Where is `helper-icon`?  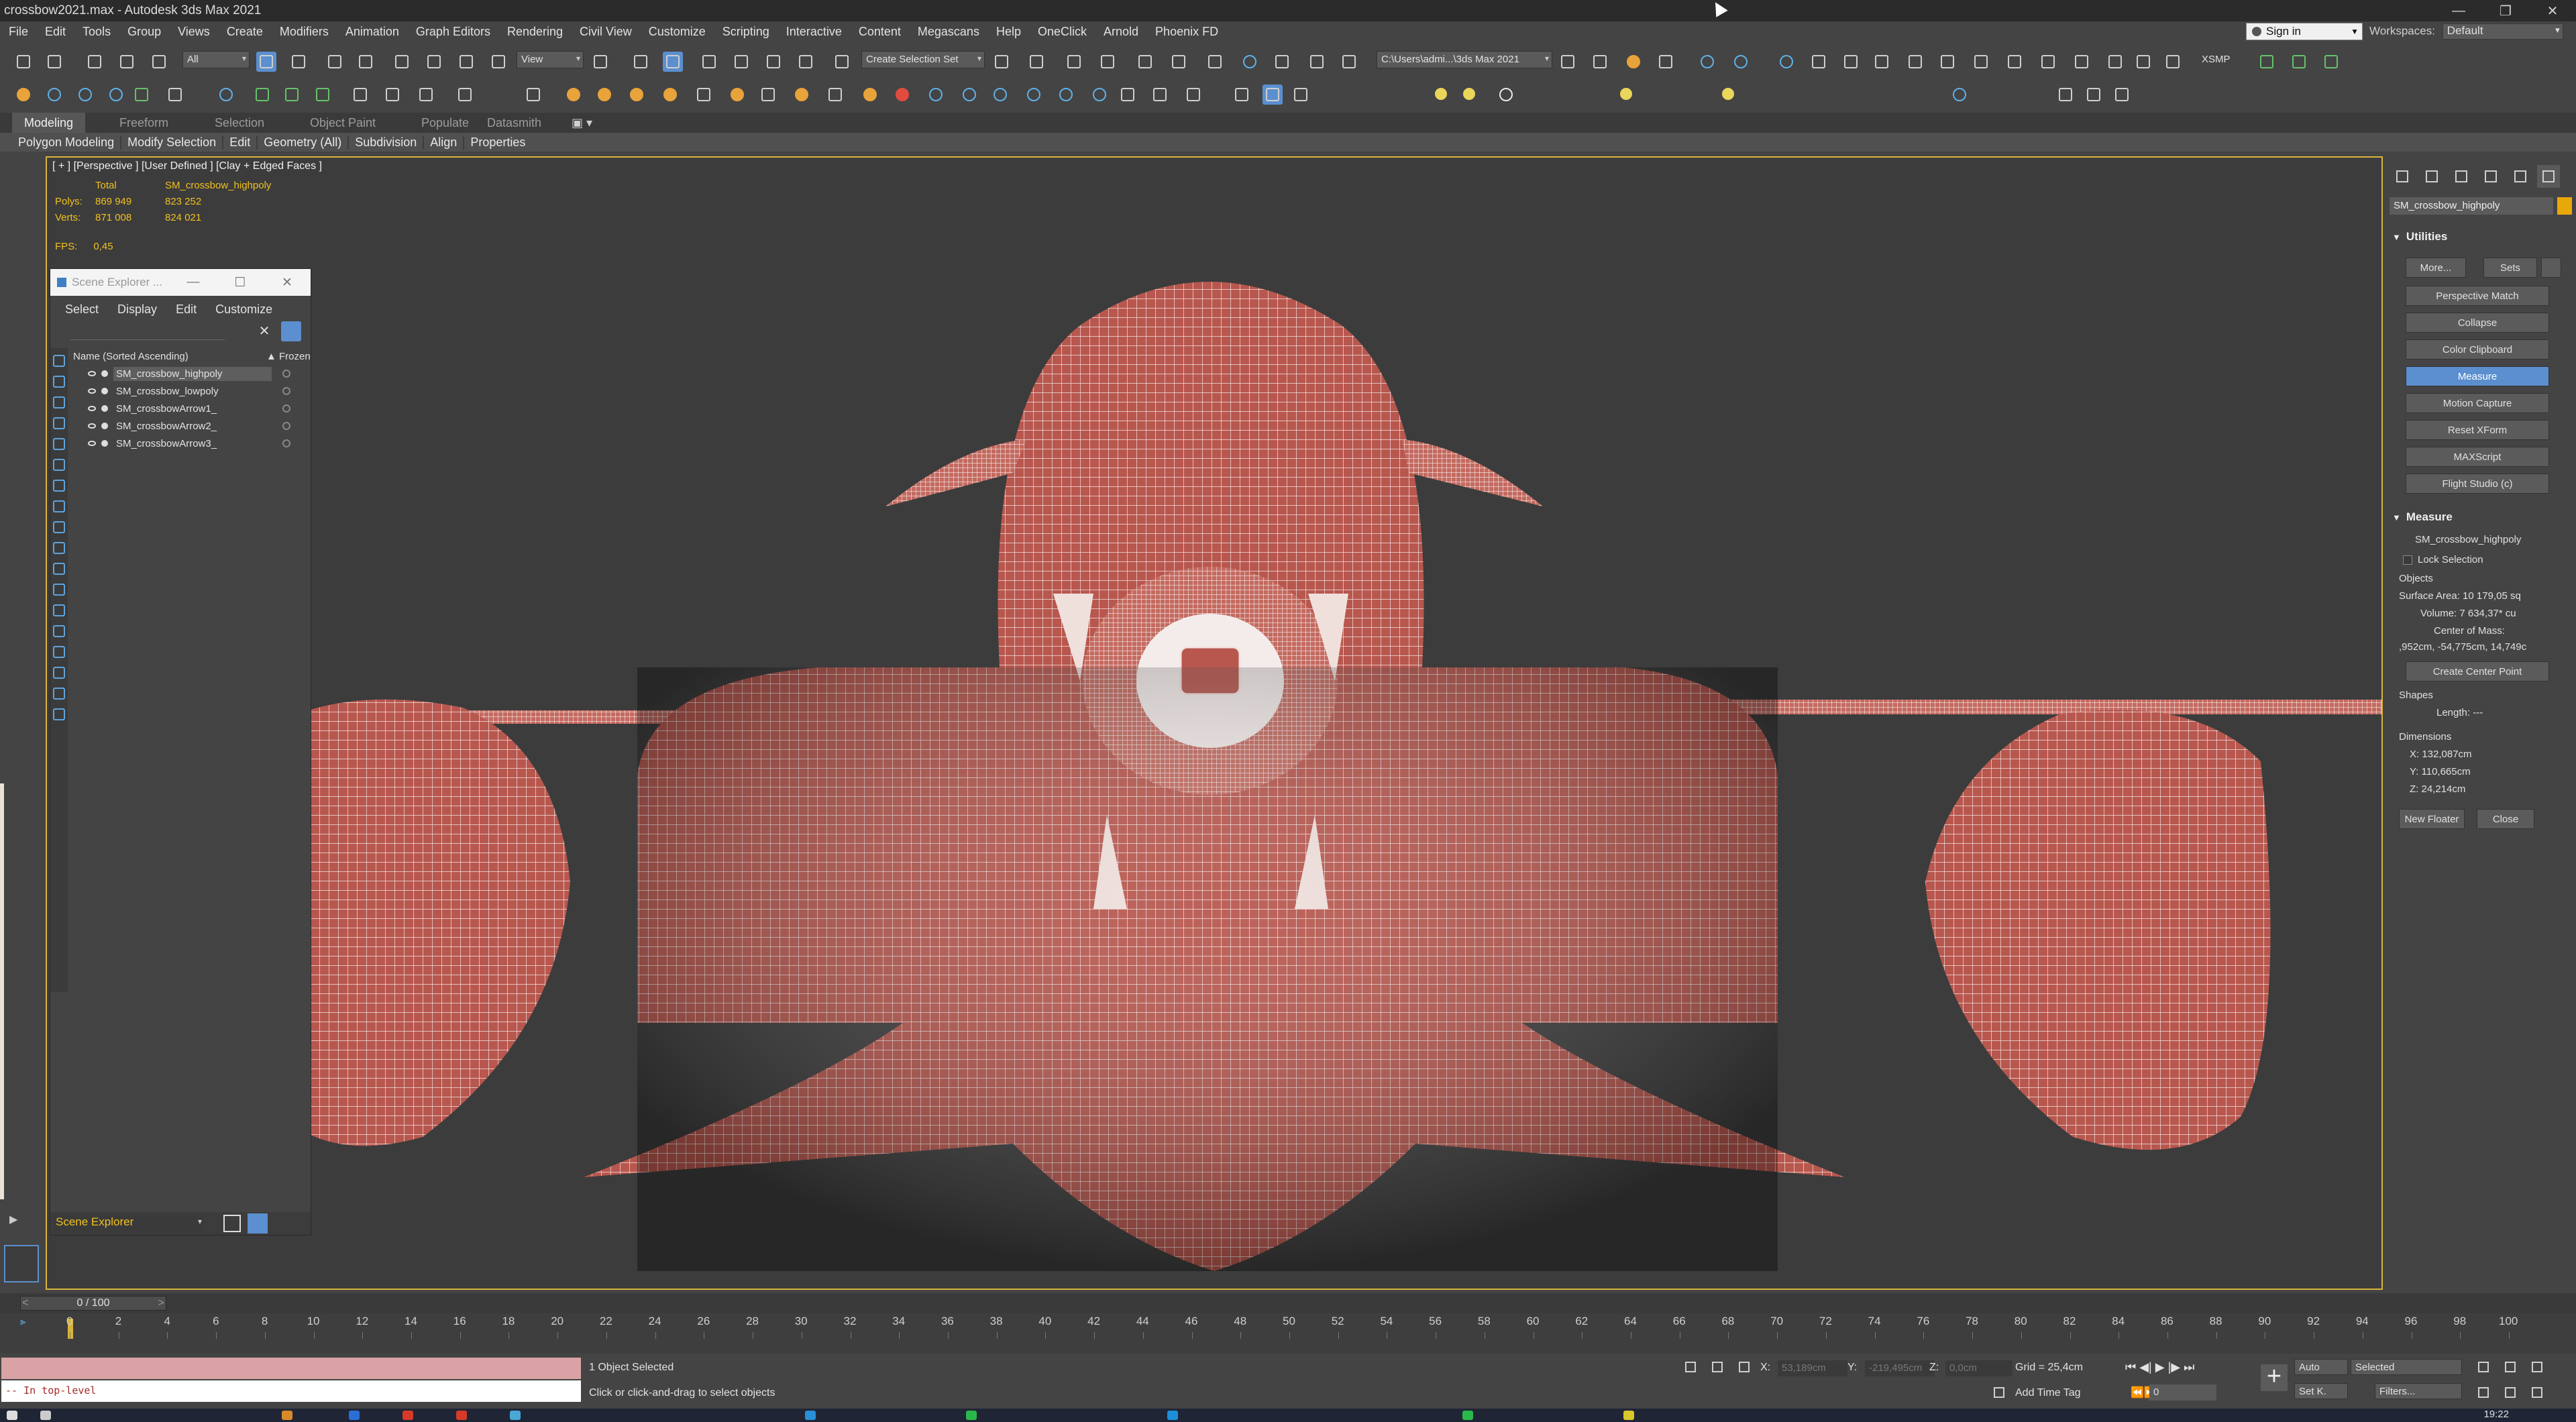 helper-icon is located at coordinates (141, 95).